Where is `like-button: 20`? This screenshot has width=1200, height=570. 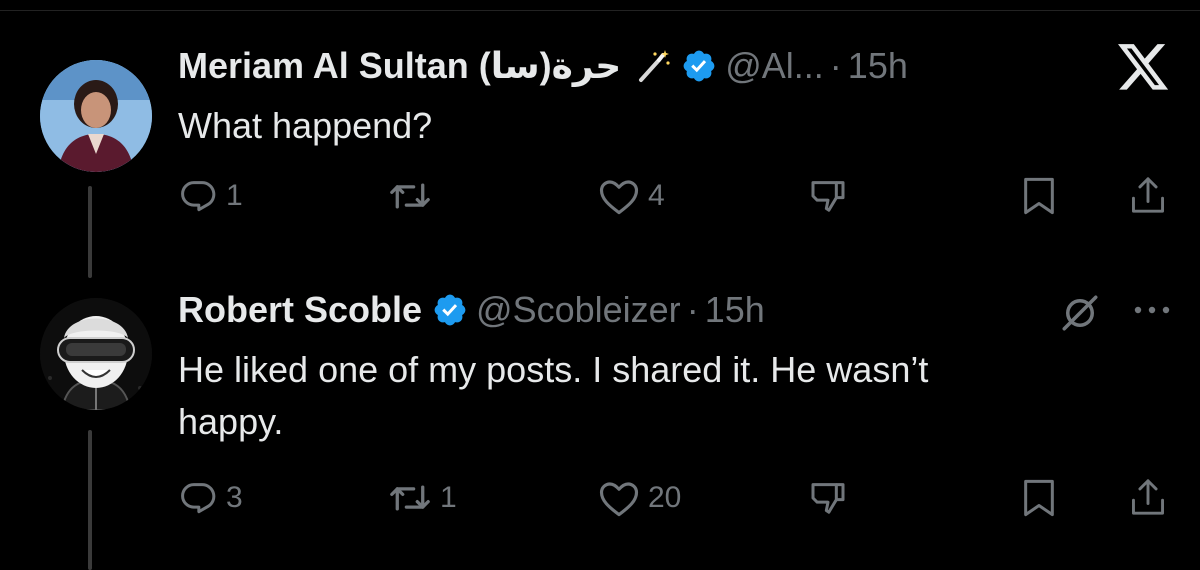 like-button: 20 is located at coordinates (639, 498).